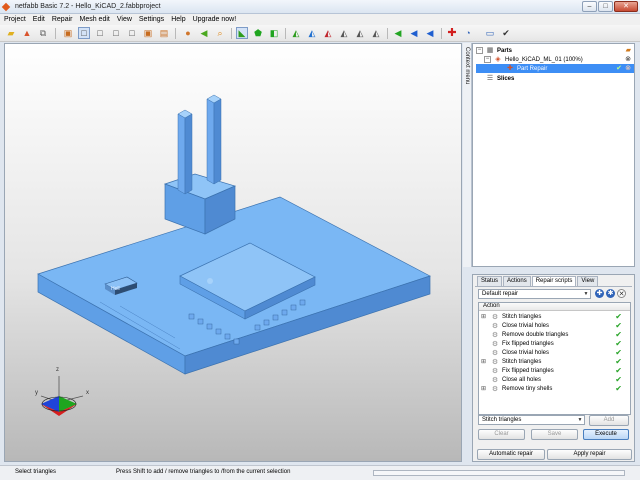 Image resolution: width=640 pixels, height=480 pixels. Describe the element at coordinates (414, 33) in the screenshot. I see `move-left-2-icon: ◀` at that location.